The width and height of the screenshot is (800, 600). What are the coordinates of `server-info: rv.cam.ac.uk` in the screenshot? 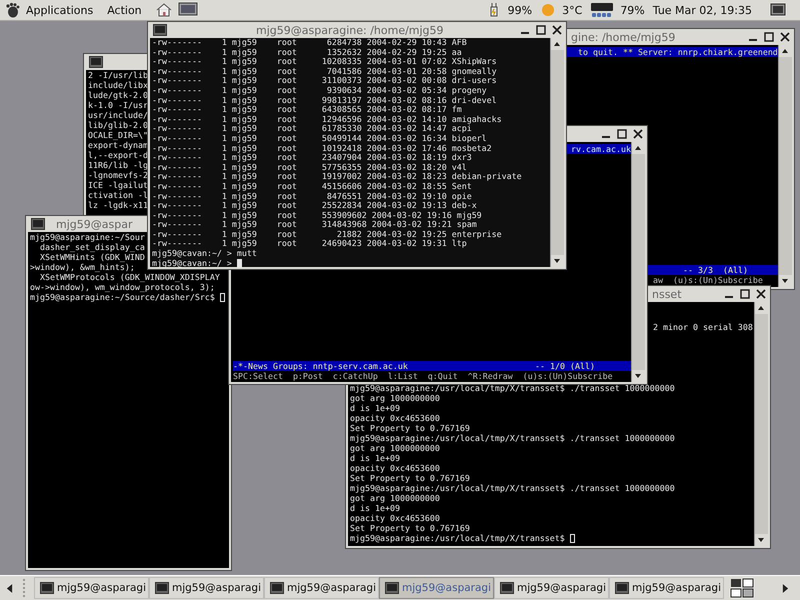 It's located at (601, 149).